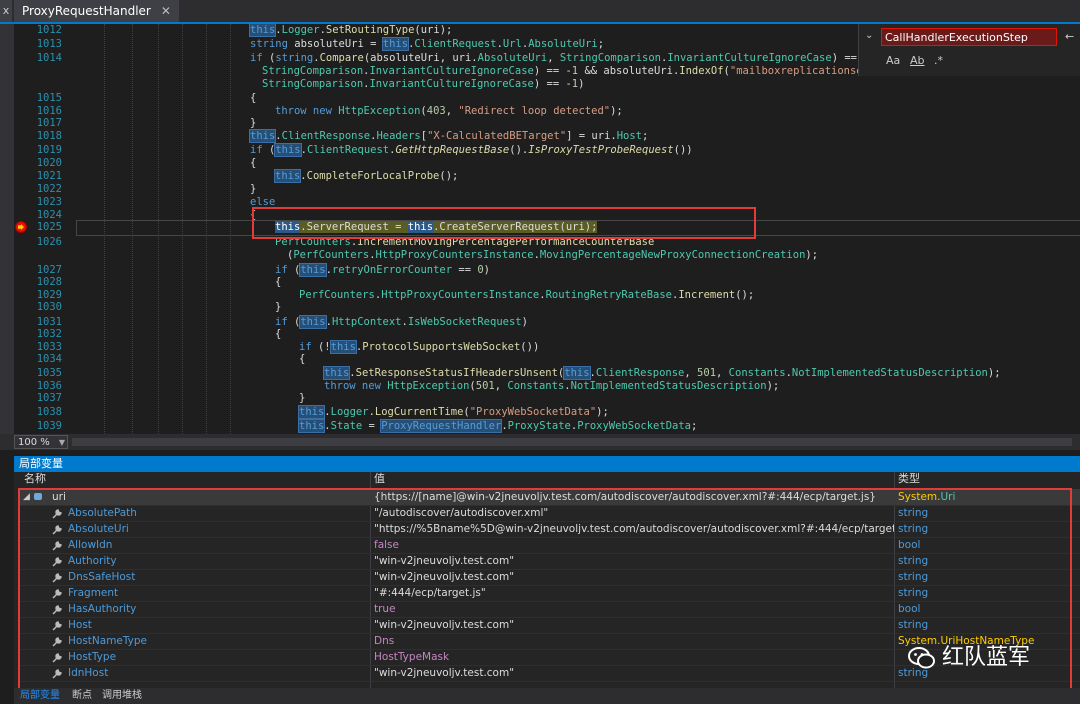  I want to click on breakpoint-icon, so click(21, 227).